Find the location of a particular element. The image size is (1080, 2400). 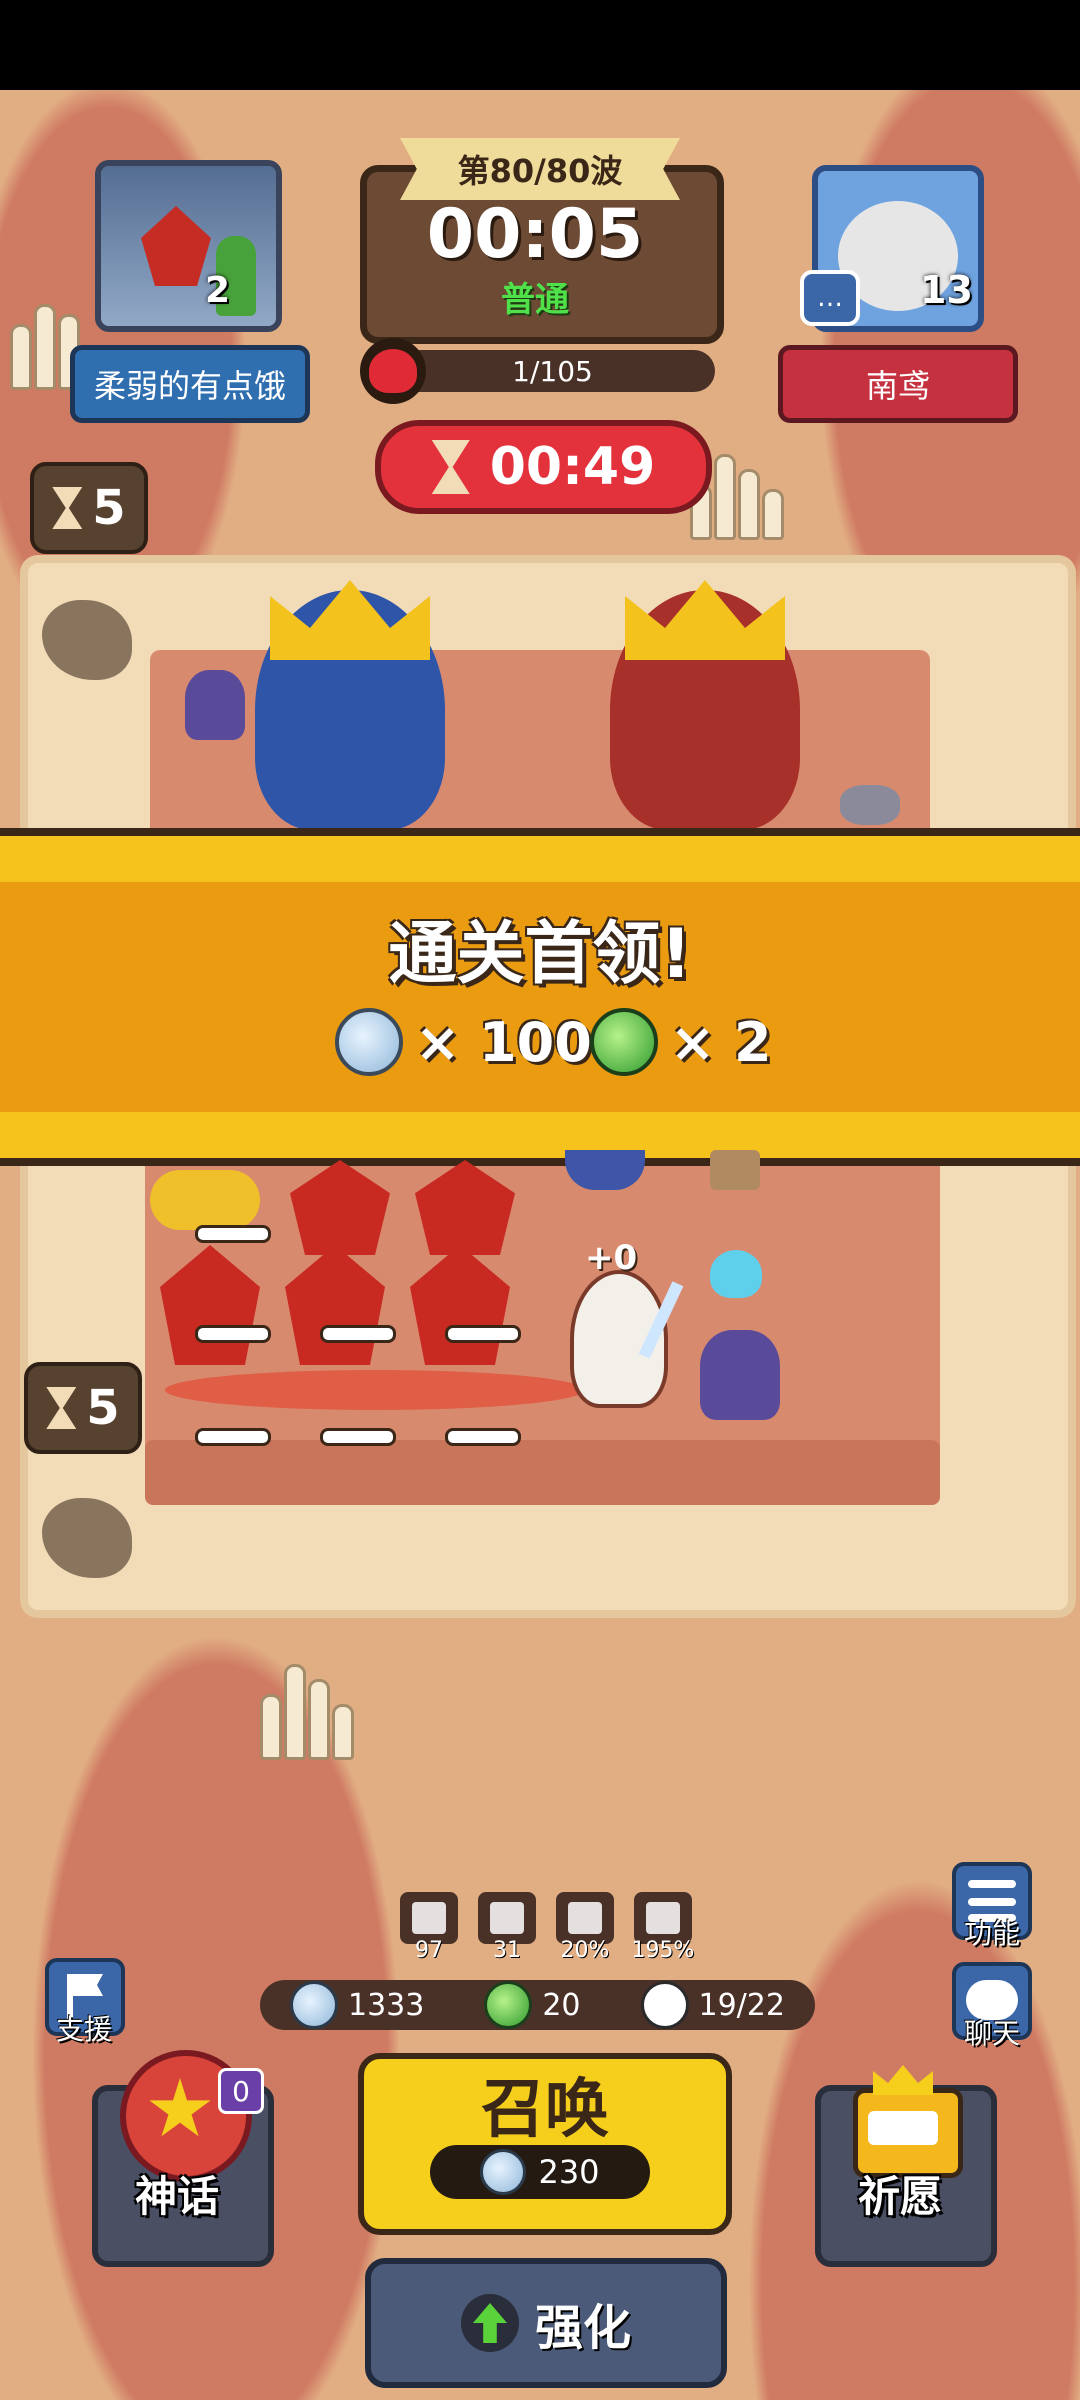

stat-value: 31 is located at coordinates (507, 1950).